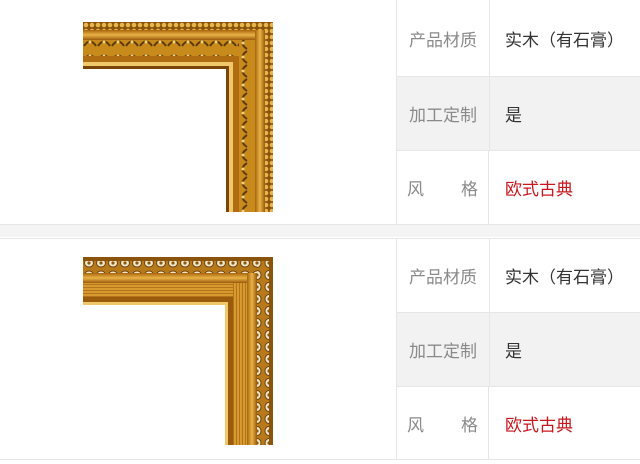 This screenshot has width=640, height=464. Describe the element at coordinates (320, 231) in the screenshot. I see `section-divider` at that location.